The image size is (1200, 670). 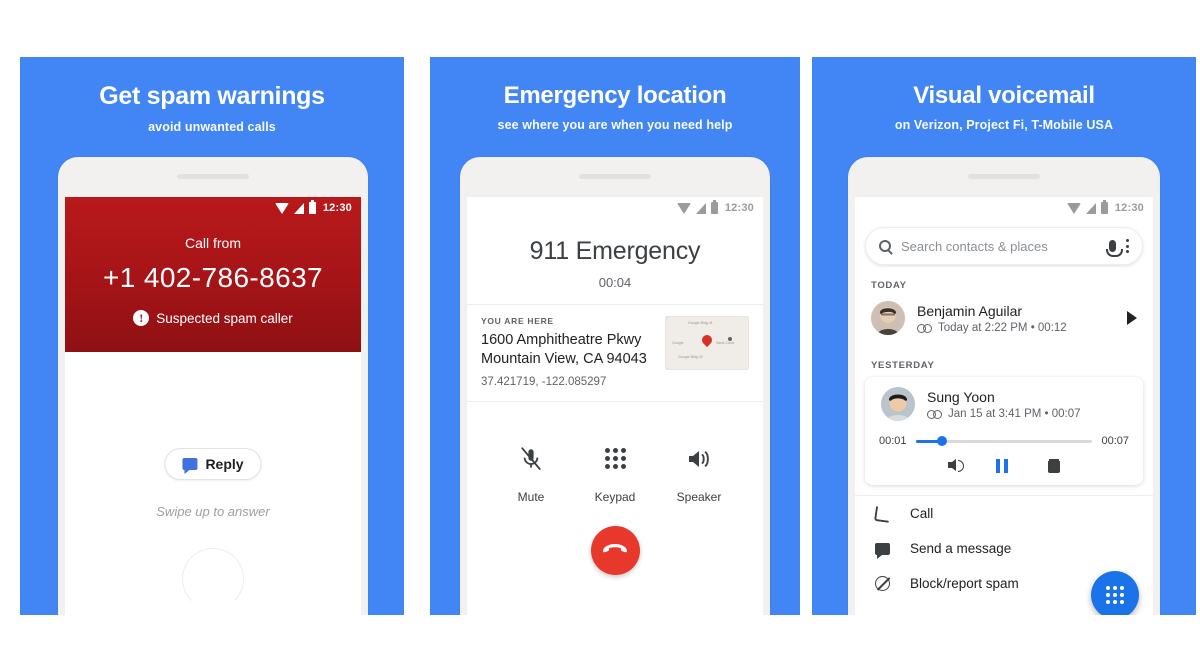 What do you see at coordinates (1027, 404) in the screenshot?
I see `voicemail-info: Sung Yoon Jan 15 at 3:41 PM • 00:07` at bounding box center [1027, 404].